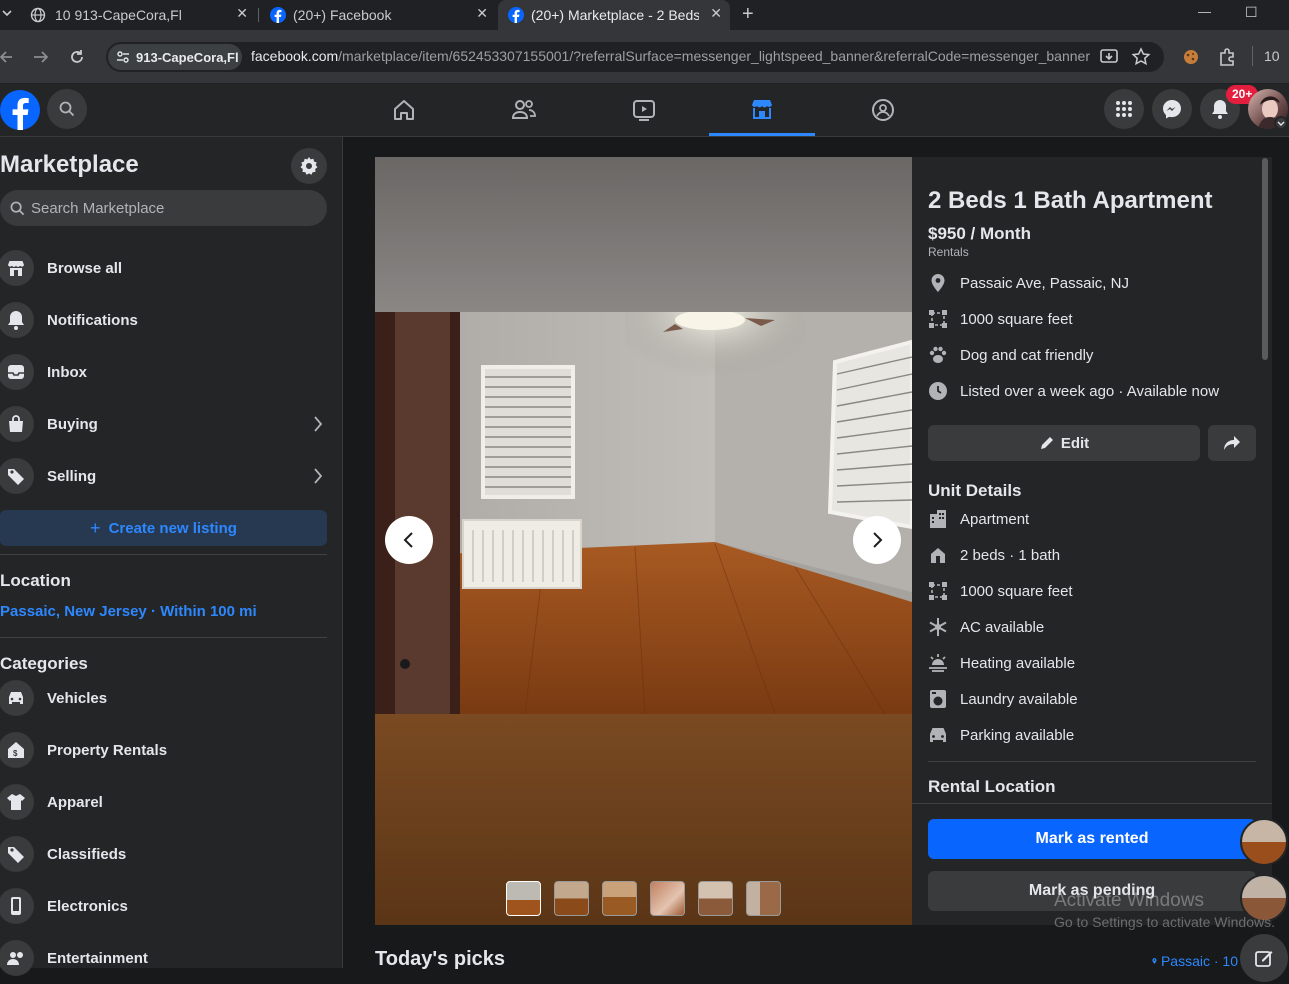 The height and width of the screenshot is (984, 1289). What do you see at coordinates (948, 252) in the screenshot?
I see `listing-category: Rentals` at bounding box center [948, 252].